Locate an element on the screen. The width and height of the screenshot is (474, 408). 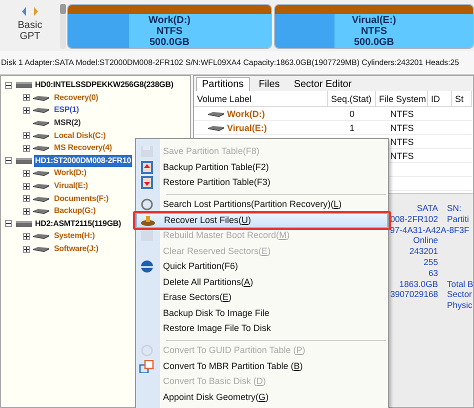
menu-item: Backup Disk To Image File is located at coordinates (262, 313).